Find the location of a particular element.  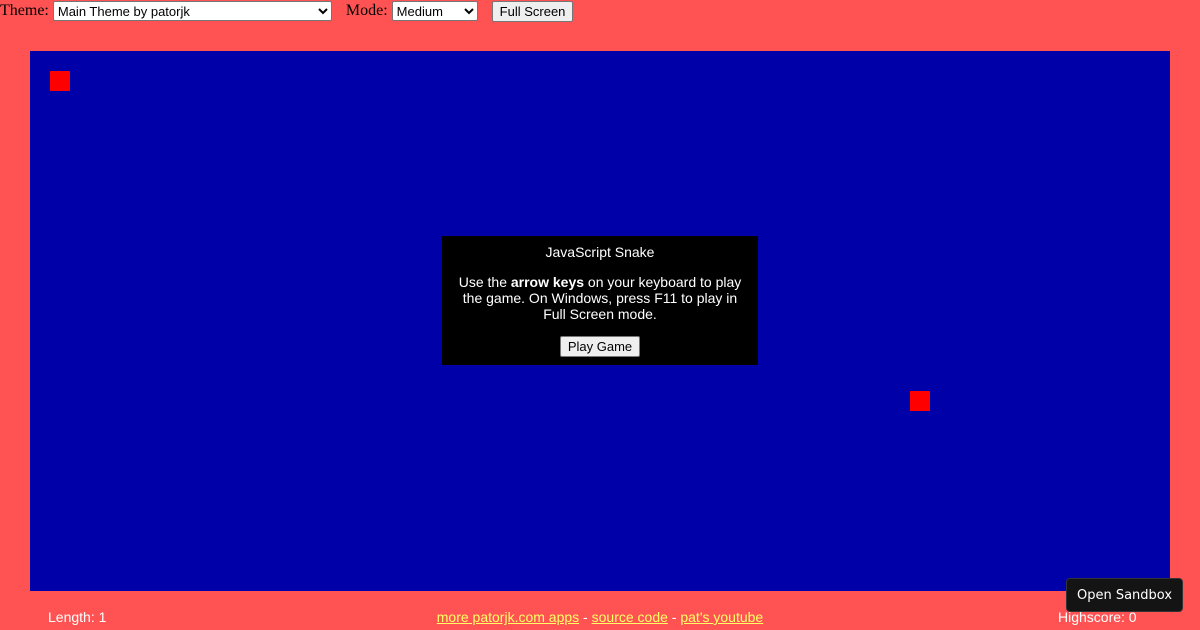

snake-head is located at coordinates (60, 81).